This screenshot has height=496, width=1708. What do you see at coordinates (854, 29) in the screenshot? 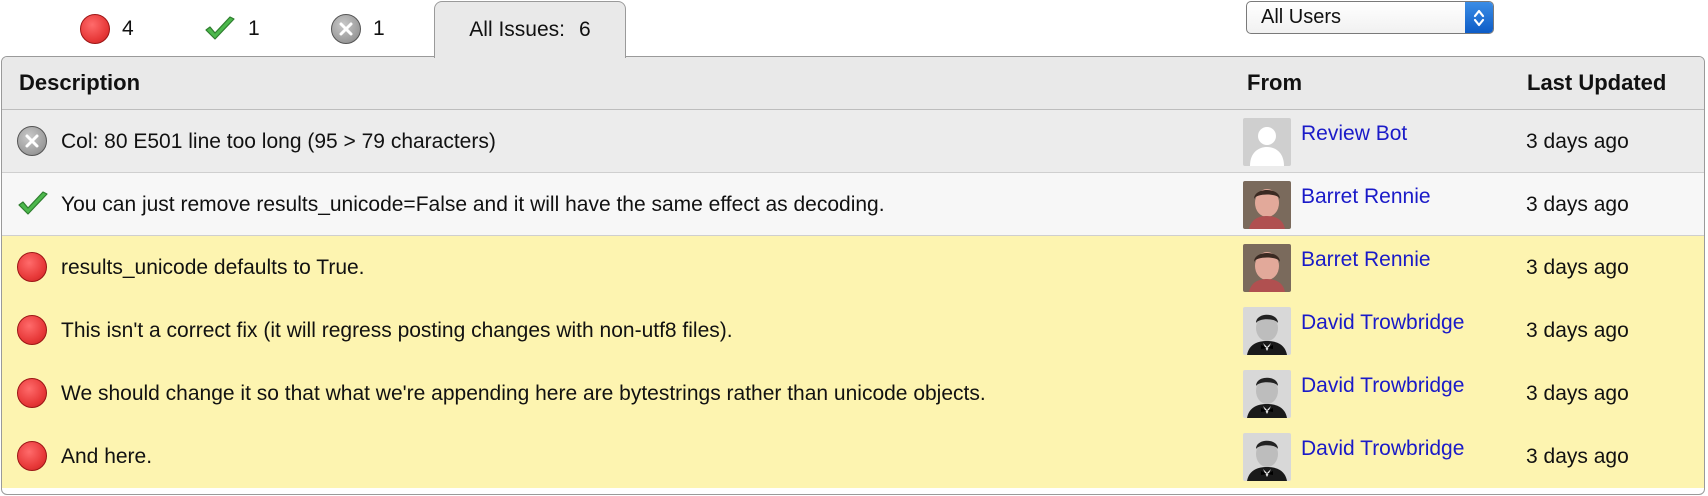
I see `issue-summary-bar: 4 1 1 All Issues: 6 All Users` at bounding box center [854, 29].